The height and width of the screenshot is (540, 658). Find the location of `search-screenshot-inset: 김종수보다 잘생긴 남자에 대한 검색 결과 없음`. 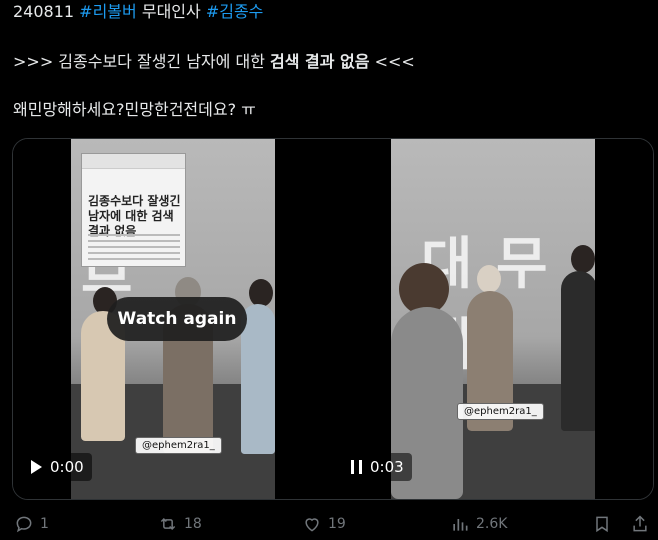

search-screenshot-inset: 김종수보다 잘생긴 남자에 대한 검색 결과 없음 is located at coordinates (133, 210).